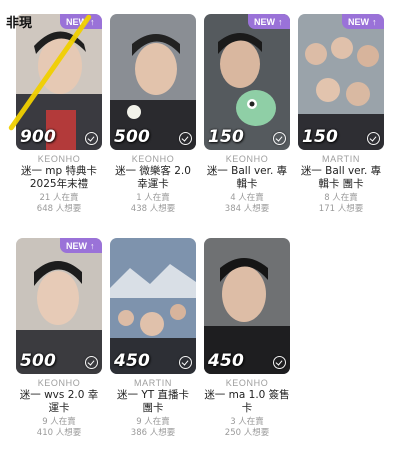 This screenshot has height=464, width=400. Describe the element at coordinates (341, 209) in the screenshot. I see `wanted-count: 171 人想要` at that location.